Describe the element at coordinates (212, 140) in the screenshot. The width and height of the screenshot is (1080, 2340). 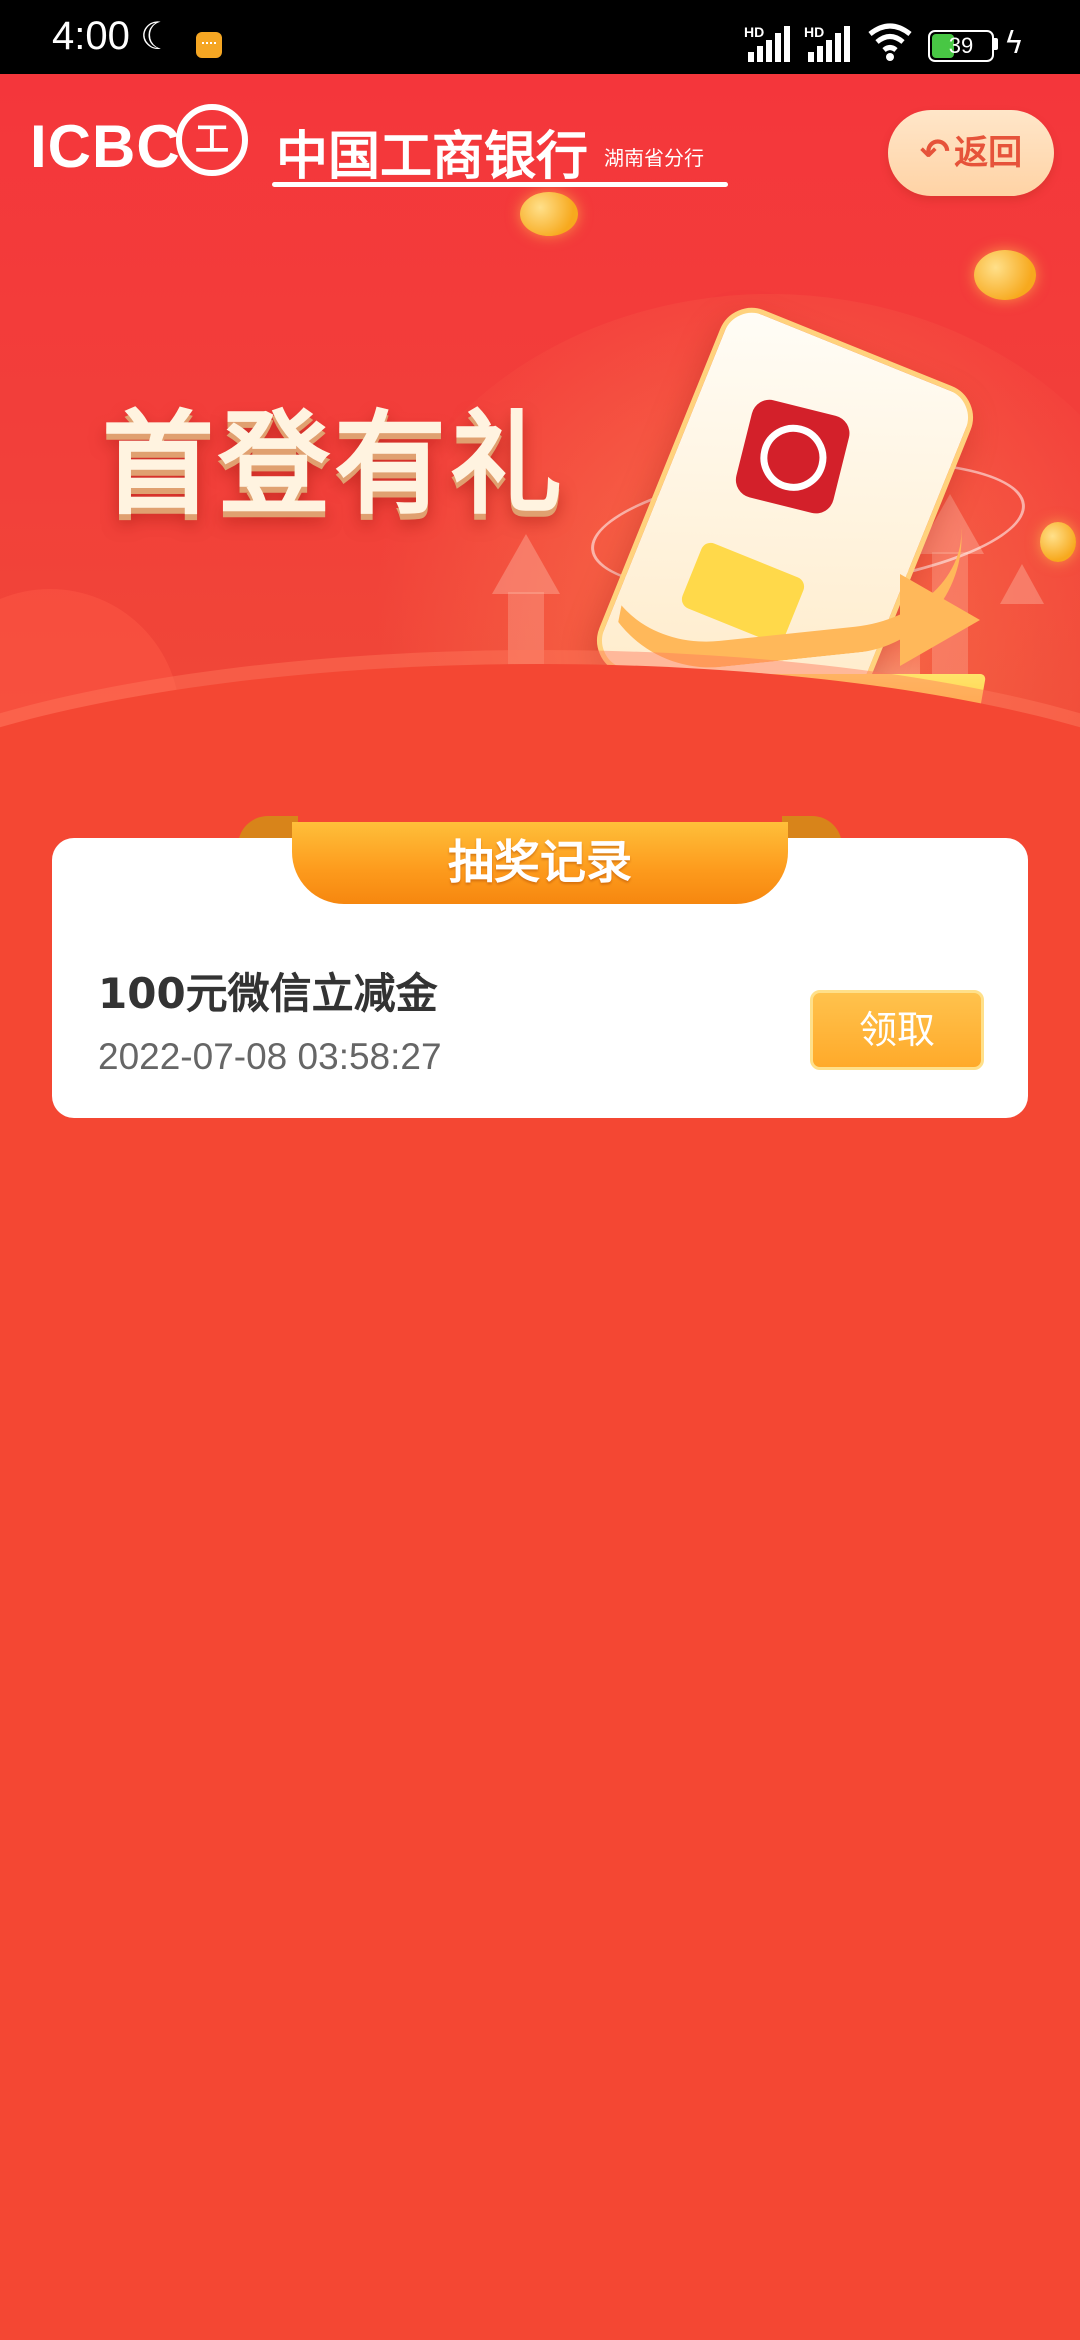
I see `icbc-emblem-icon: 工` at that location.